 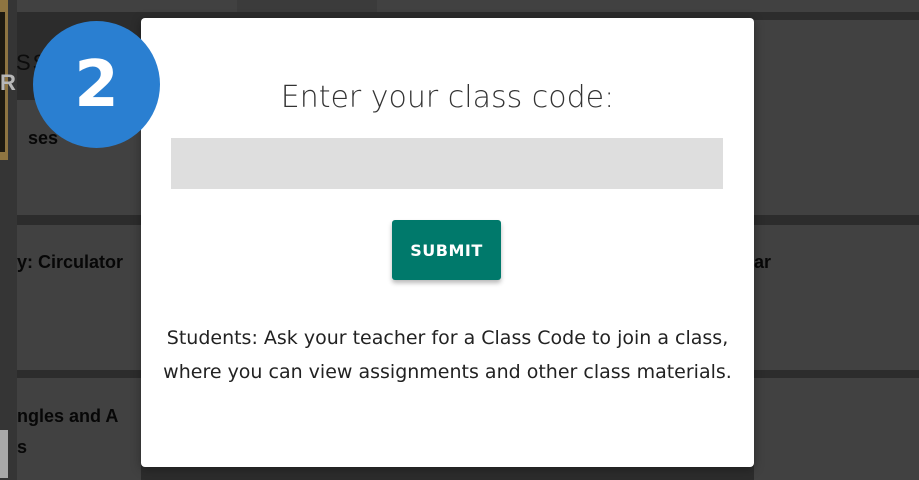 What do you see at coordinates (447, 97) in the screenshot?
I see `modal-title: Enter your class code:` at bounding box center [447, 97].